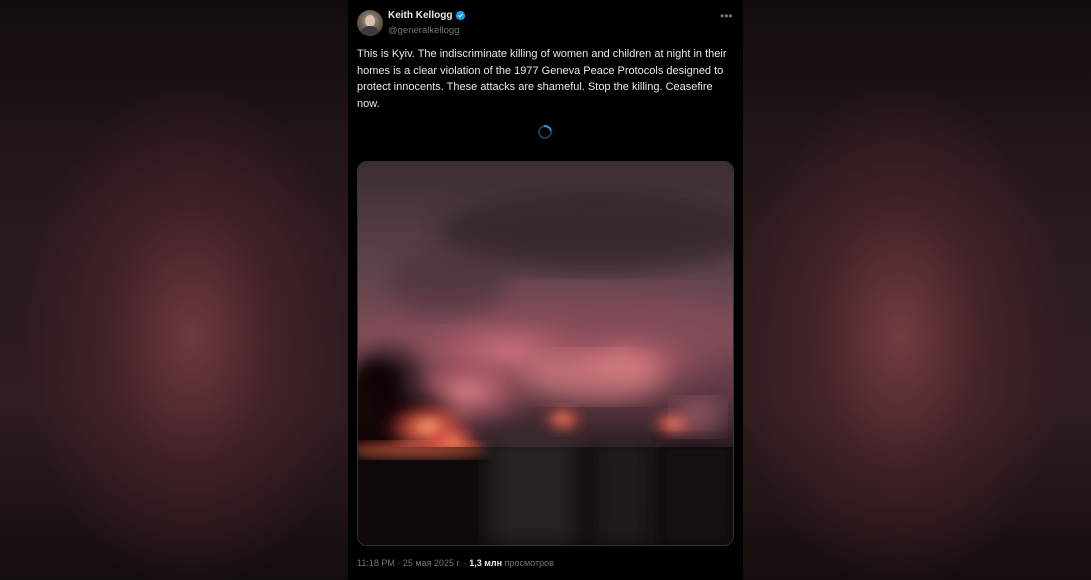 This screenshot has width=1091, height=580. Describe the element at coordinates (370, 31) in the screenshot. I see `avatar-body` at that location.